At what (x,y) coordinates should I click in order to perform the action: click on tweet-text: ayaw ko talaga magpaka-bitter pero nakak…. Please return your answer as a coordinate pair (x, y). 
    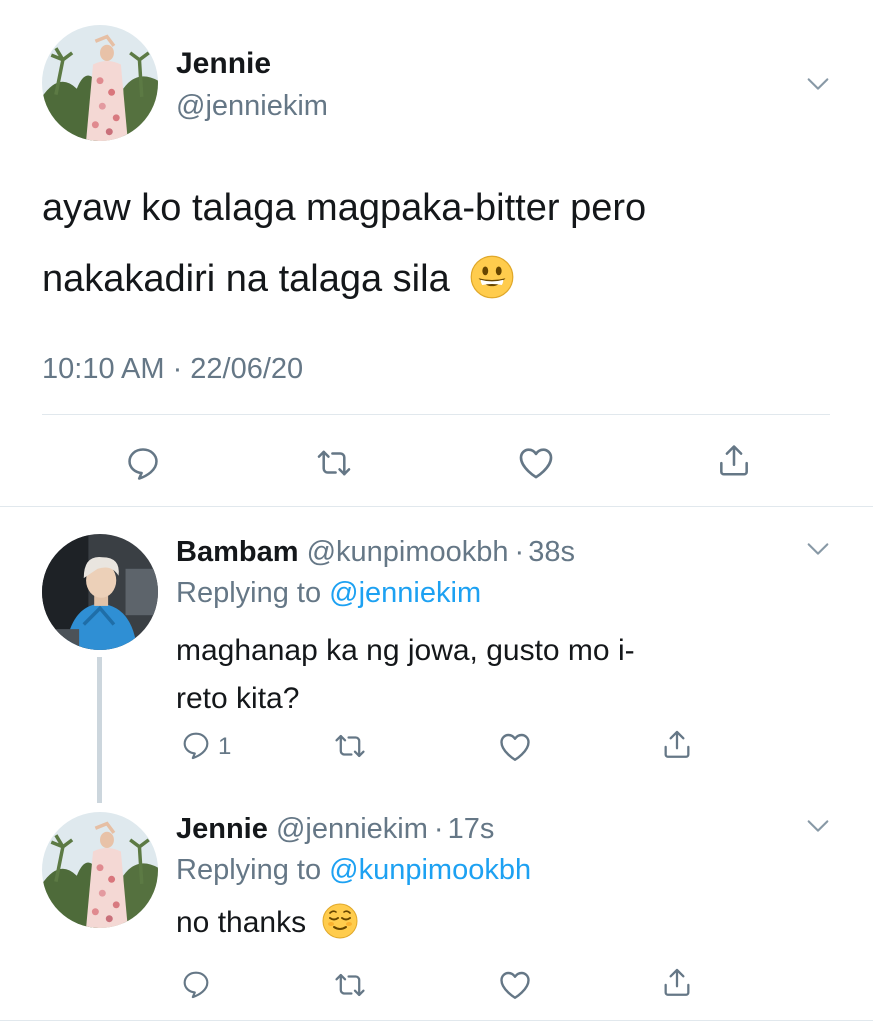
    Looking at the image, I should click on (442, 243).